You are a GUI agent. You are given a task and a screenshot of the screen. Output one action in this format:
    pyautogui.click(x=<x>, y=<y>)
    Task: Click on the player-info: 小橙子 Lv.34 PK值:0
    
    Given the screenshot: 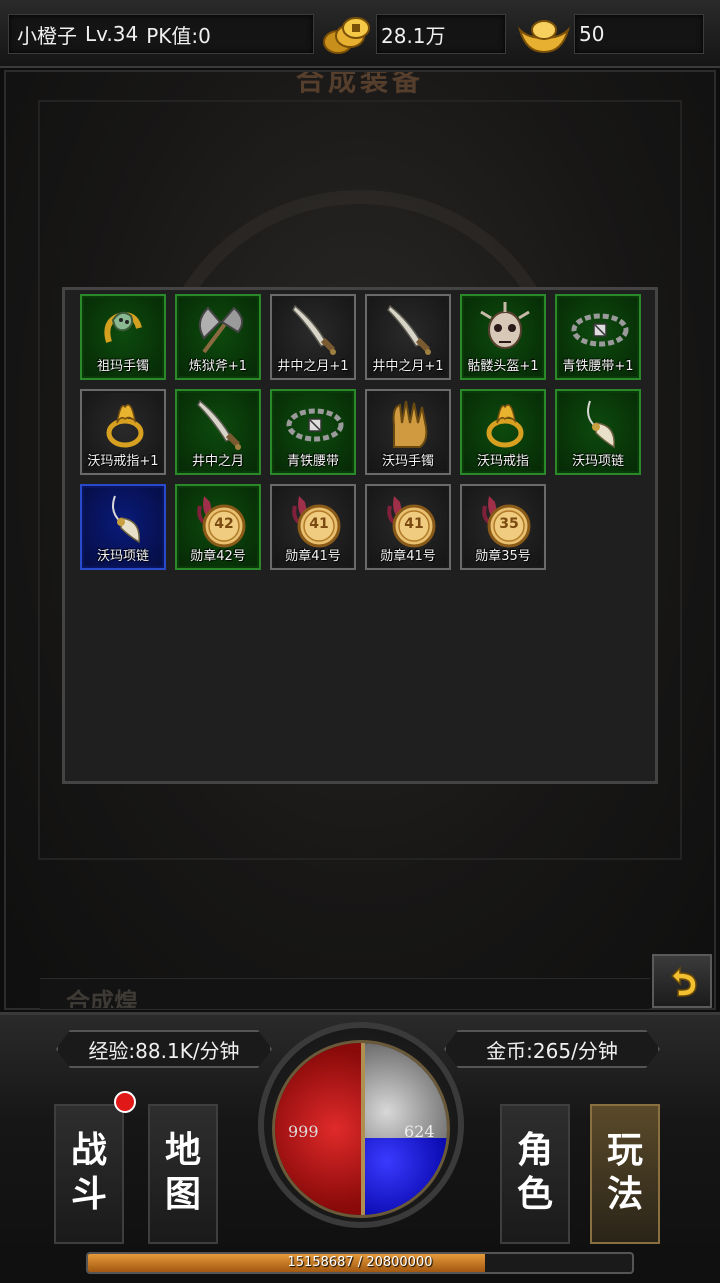 What is the action you would take?
    pyautogui.click(x=161, y=34)
    